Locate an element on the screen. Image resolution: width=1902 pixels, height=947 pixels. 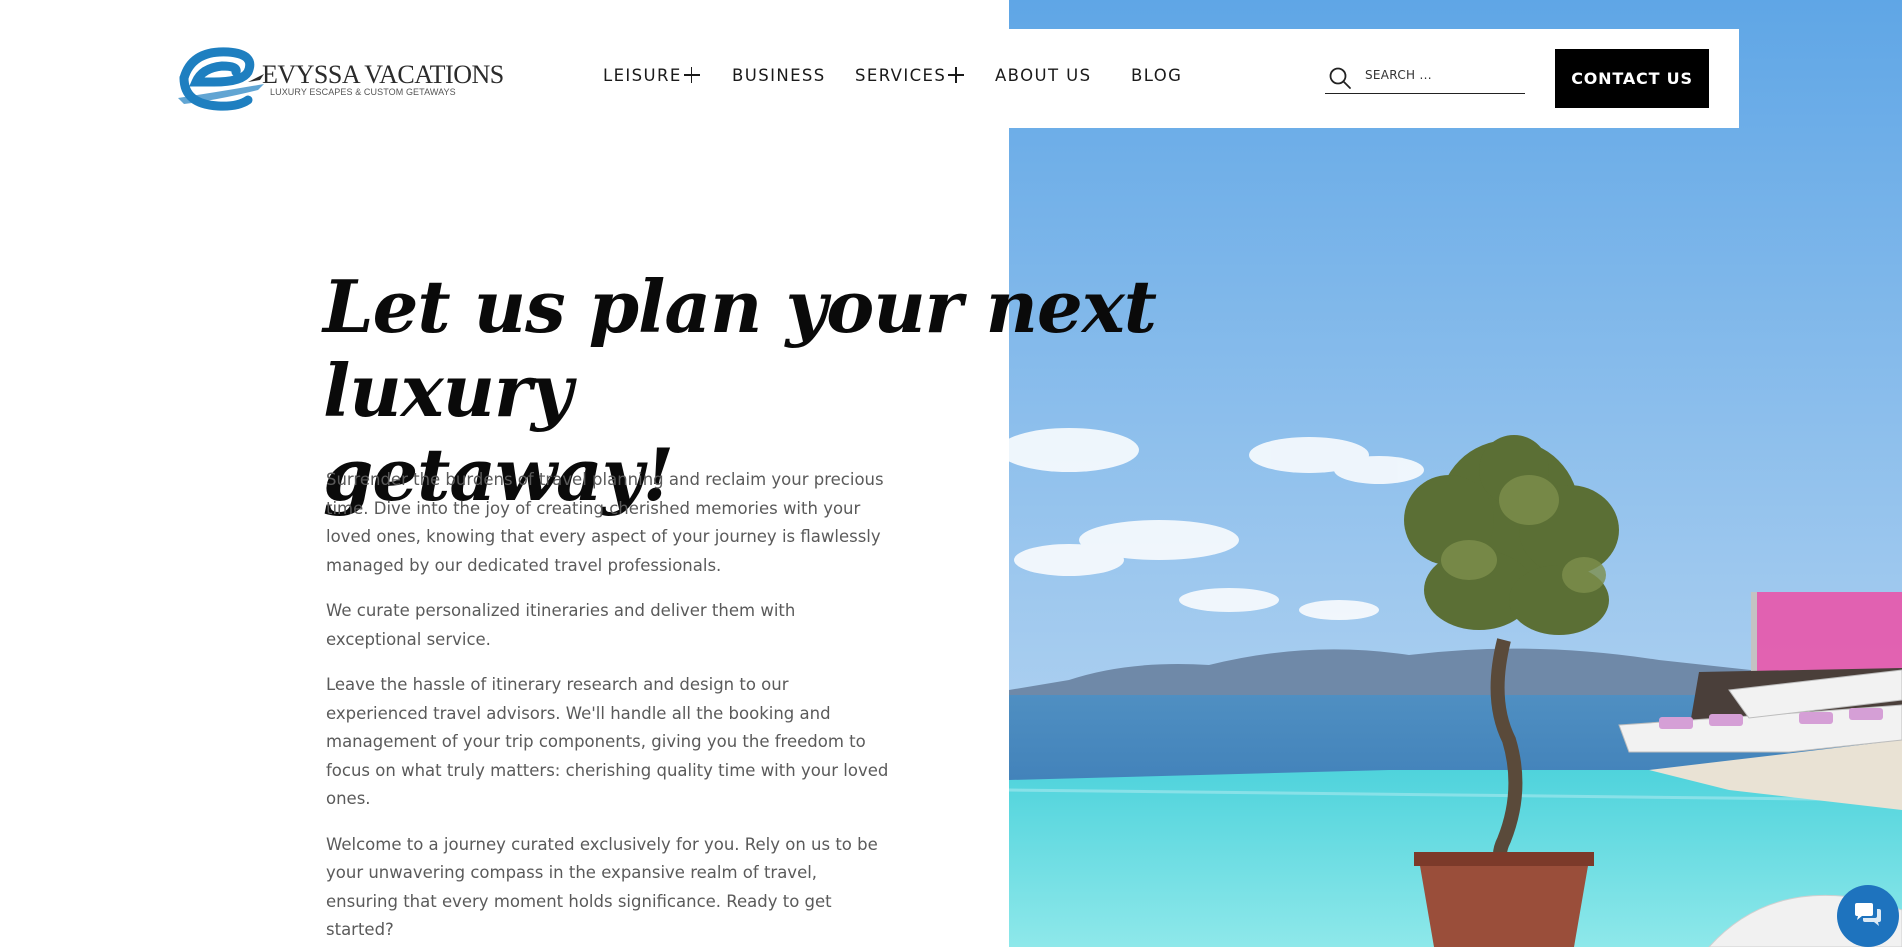
chat-widget-button is located at coordinates (1868, 916).